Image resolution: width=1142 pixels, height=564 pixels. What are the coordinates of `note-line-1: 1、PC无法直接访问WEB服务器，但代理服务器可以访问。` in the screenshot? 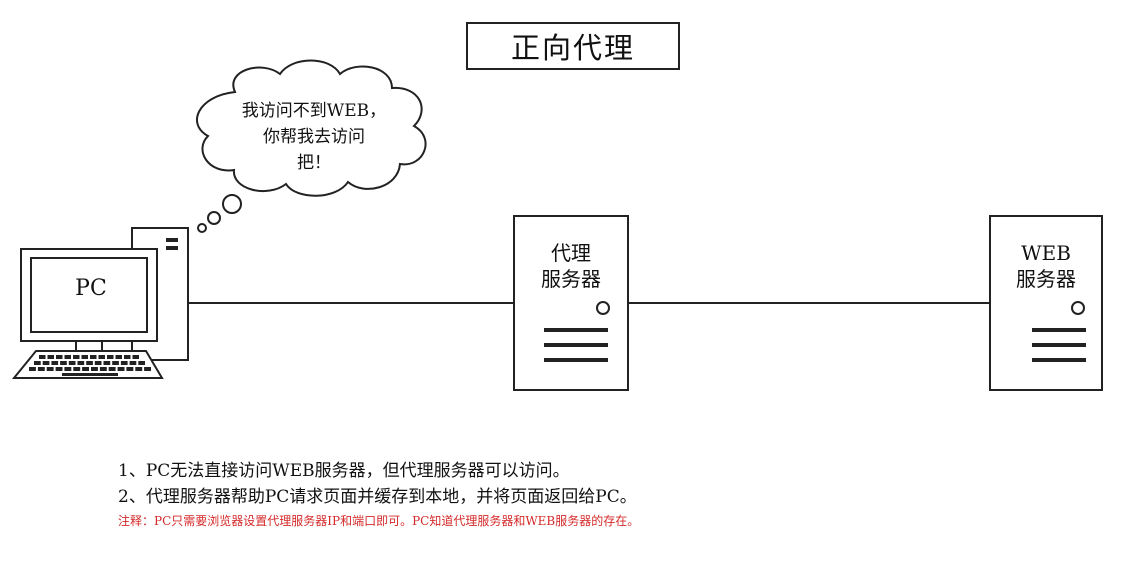 It's located at (344, 471).